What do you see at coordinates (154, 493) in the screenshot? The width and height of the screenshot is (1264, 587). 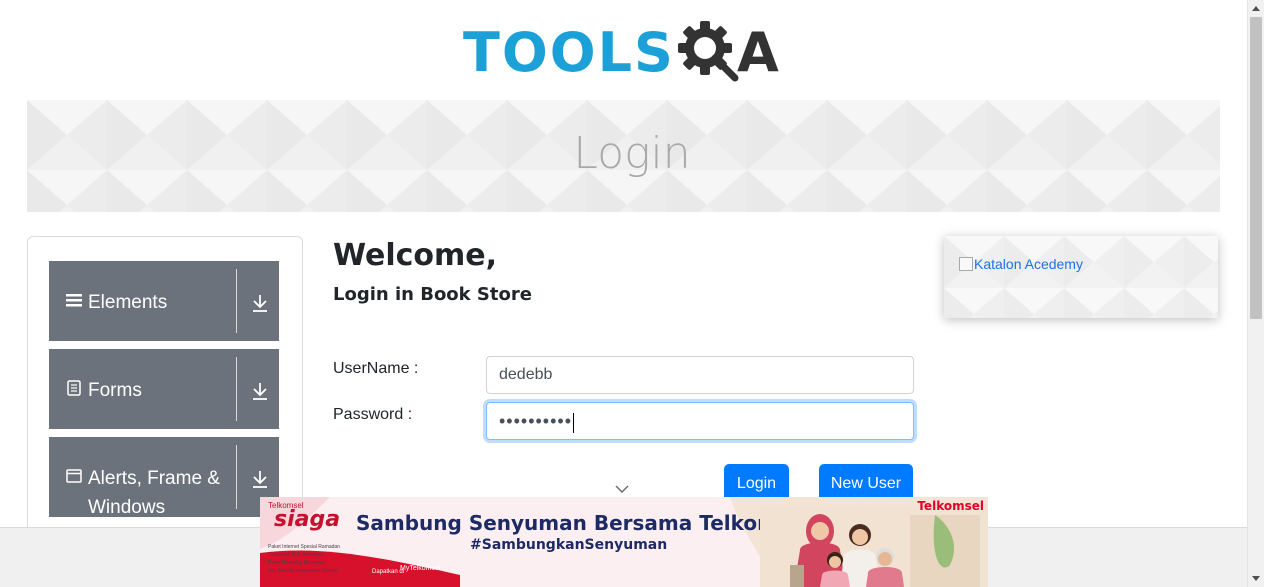 I see `sidebar-group-label: Alerts, Frame & Windows` at bounding box center [154, 493].